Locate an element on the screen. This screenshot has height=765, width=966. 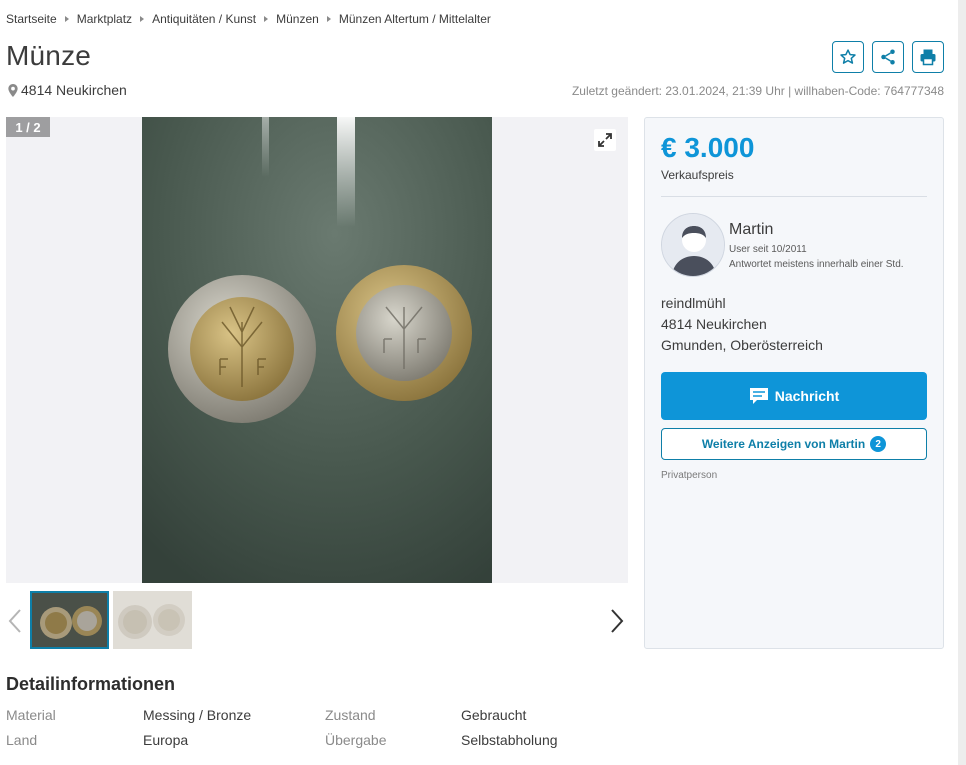
star-icon is located at coordinates (848, 56).